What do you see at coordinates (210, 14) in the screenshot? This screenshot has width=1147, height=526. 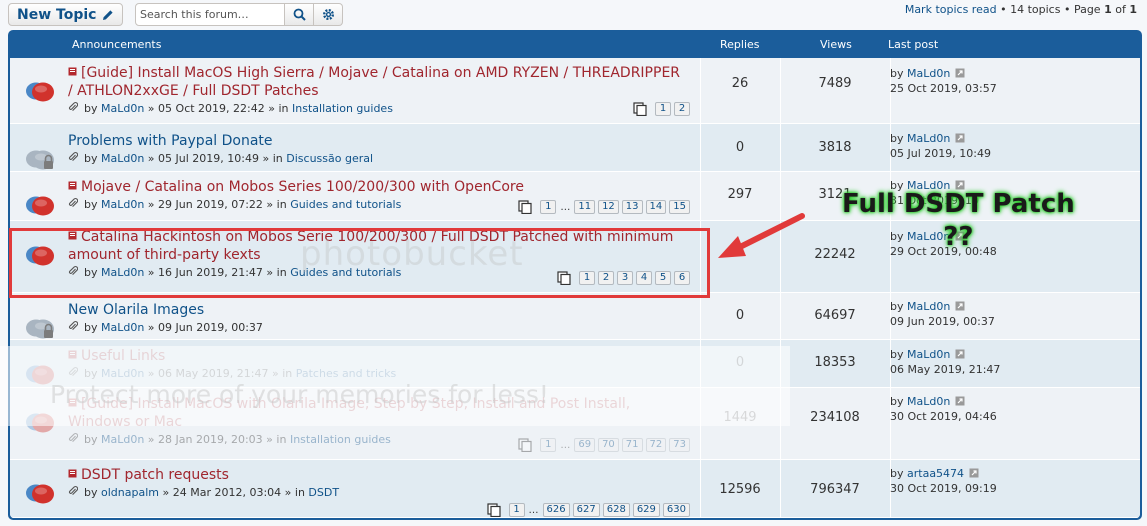 I see `search-input` at bounding box center [210, 14].